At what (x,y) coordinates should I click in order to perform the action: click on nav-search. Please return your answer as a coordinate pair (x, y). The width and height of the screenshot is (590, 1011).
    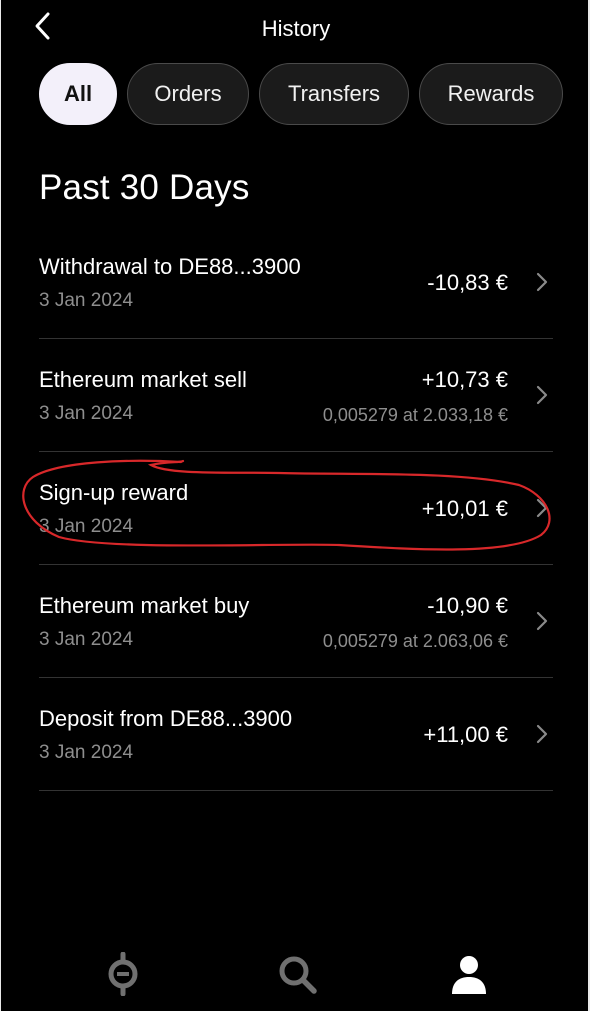
    Looking at the image, I should click on (297, 974).